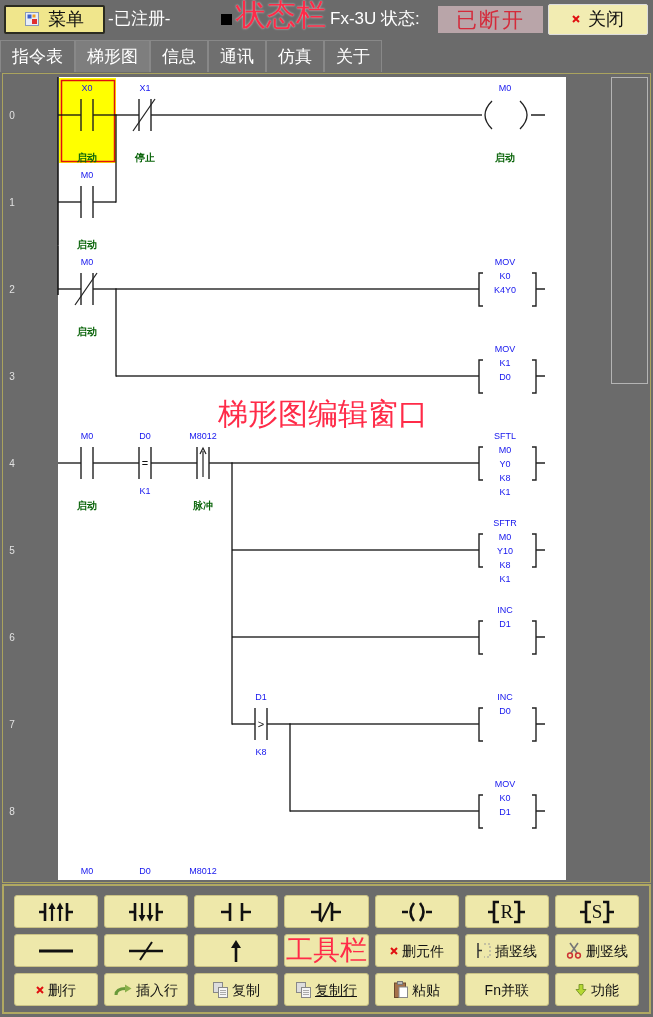  Describe the element at coordinates (490, 19) in the screenshot. I see `connection-status: 已断开` at that location.